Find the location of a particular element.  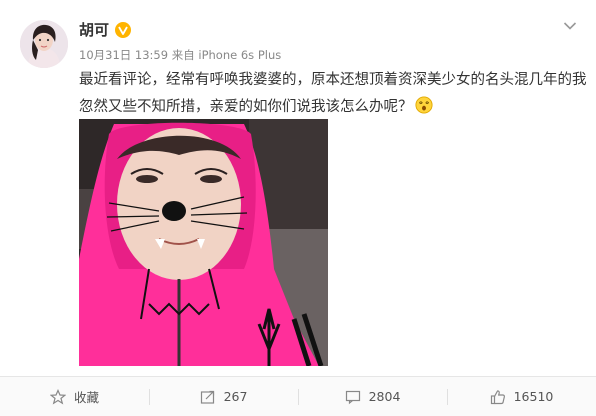

repost-button: 267 is located at coordinates (223, 396).